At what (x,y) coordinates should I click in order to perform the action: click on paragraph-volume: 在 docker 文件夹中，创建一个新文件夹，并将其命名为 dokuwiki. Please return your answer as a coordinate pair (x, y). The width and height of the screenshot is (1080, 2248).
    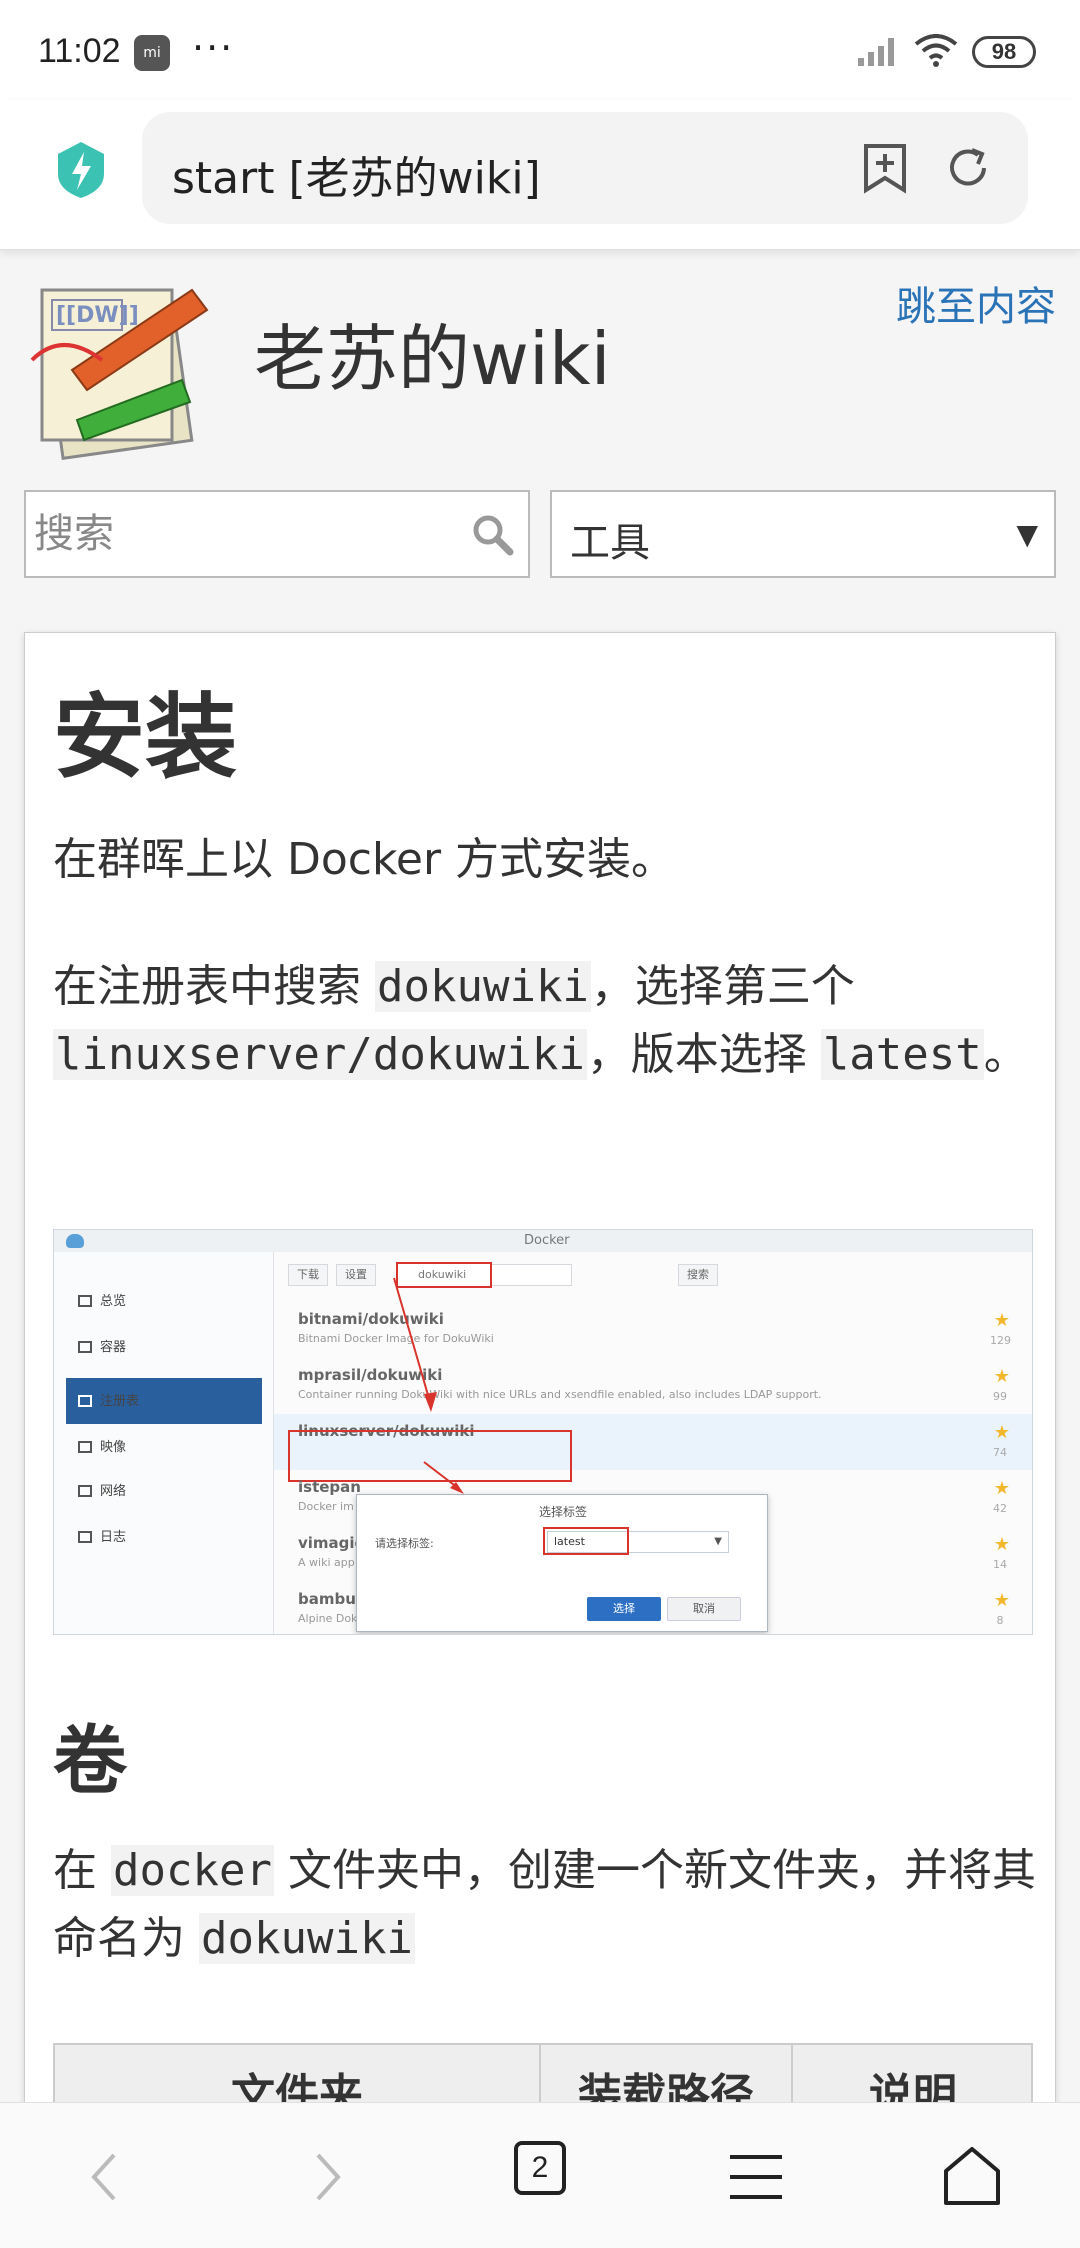
    Looking at the image, I should click on (544, 1904).